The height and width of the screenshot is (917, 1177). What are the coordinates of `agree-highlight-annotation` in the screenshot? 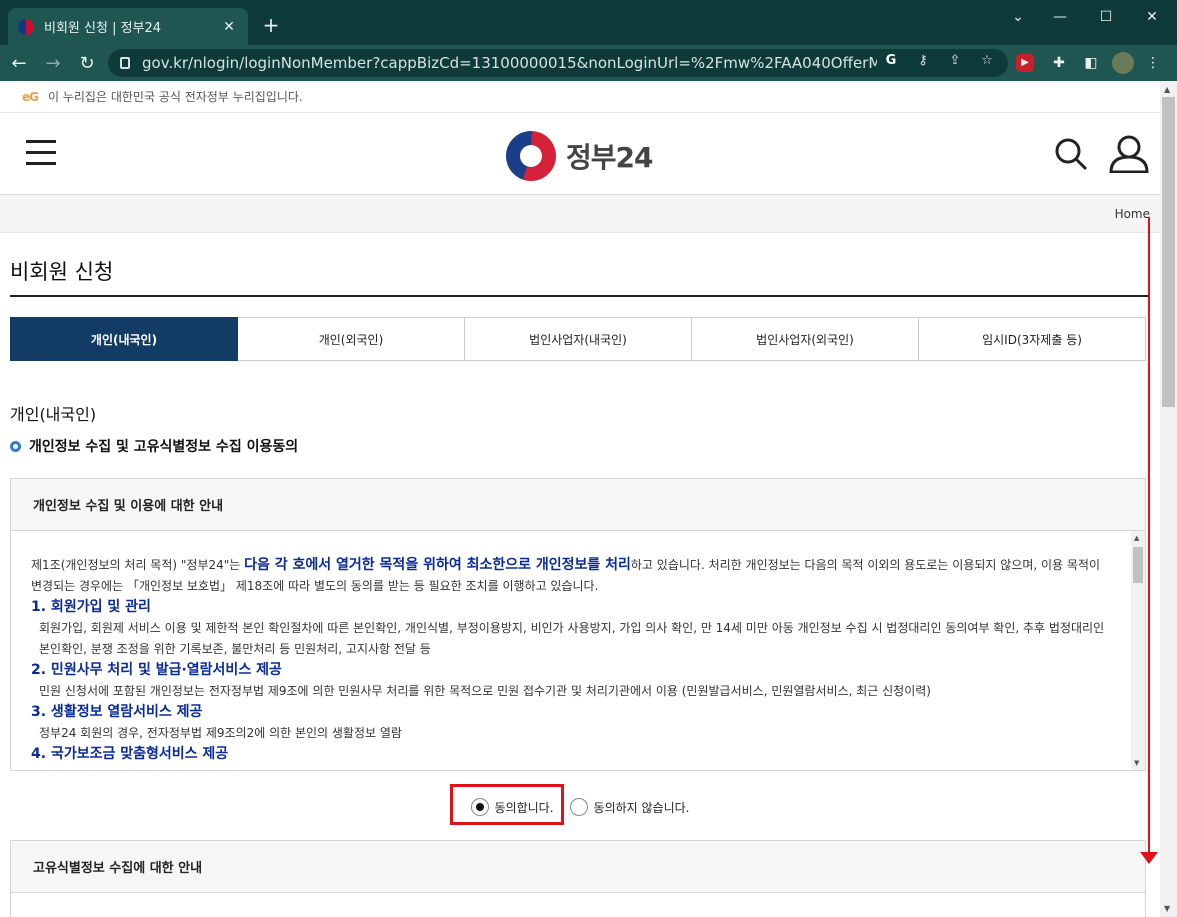 It's located at (507, 804).